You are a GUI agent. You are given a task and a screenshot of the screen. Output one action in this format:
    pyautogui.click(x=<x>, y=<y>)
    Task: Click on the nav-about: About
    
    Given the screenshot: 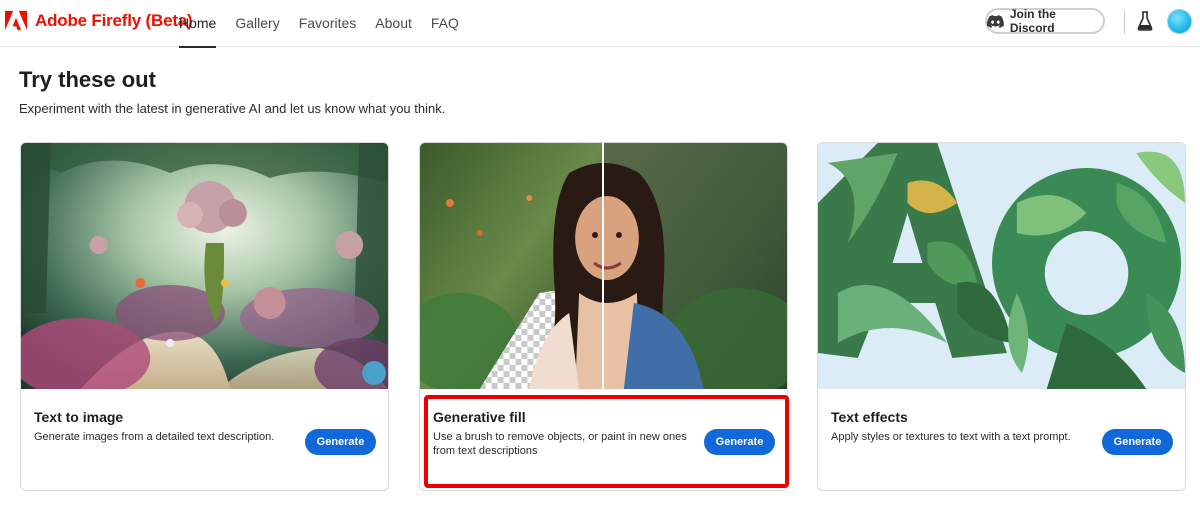 What is the action you would take?
    pyautogui.click(x=393, y=23)
    